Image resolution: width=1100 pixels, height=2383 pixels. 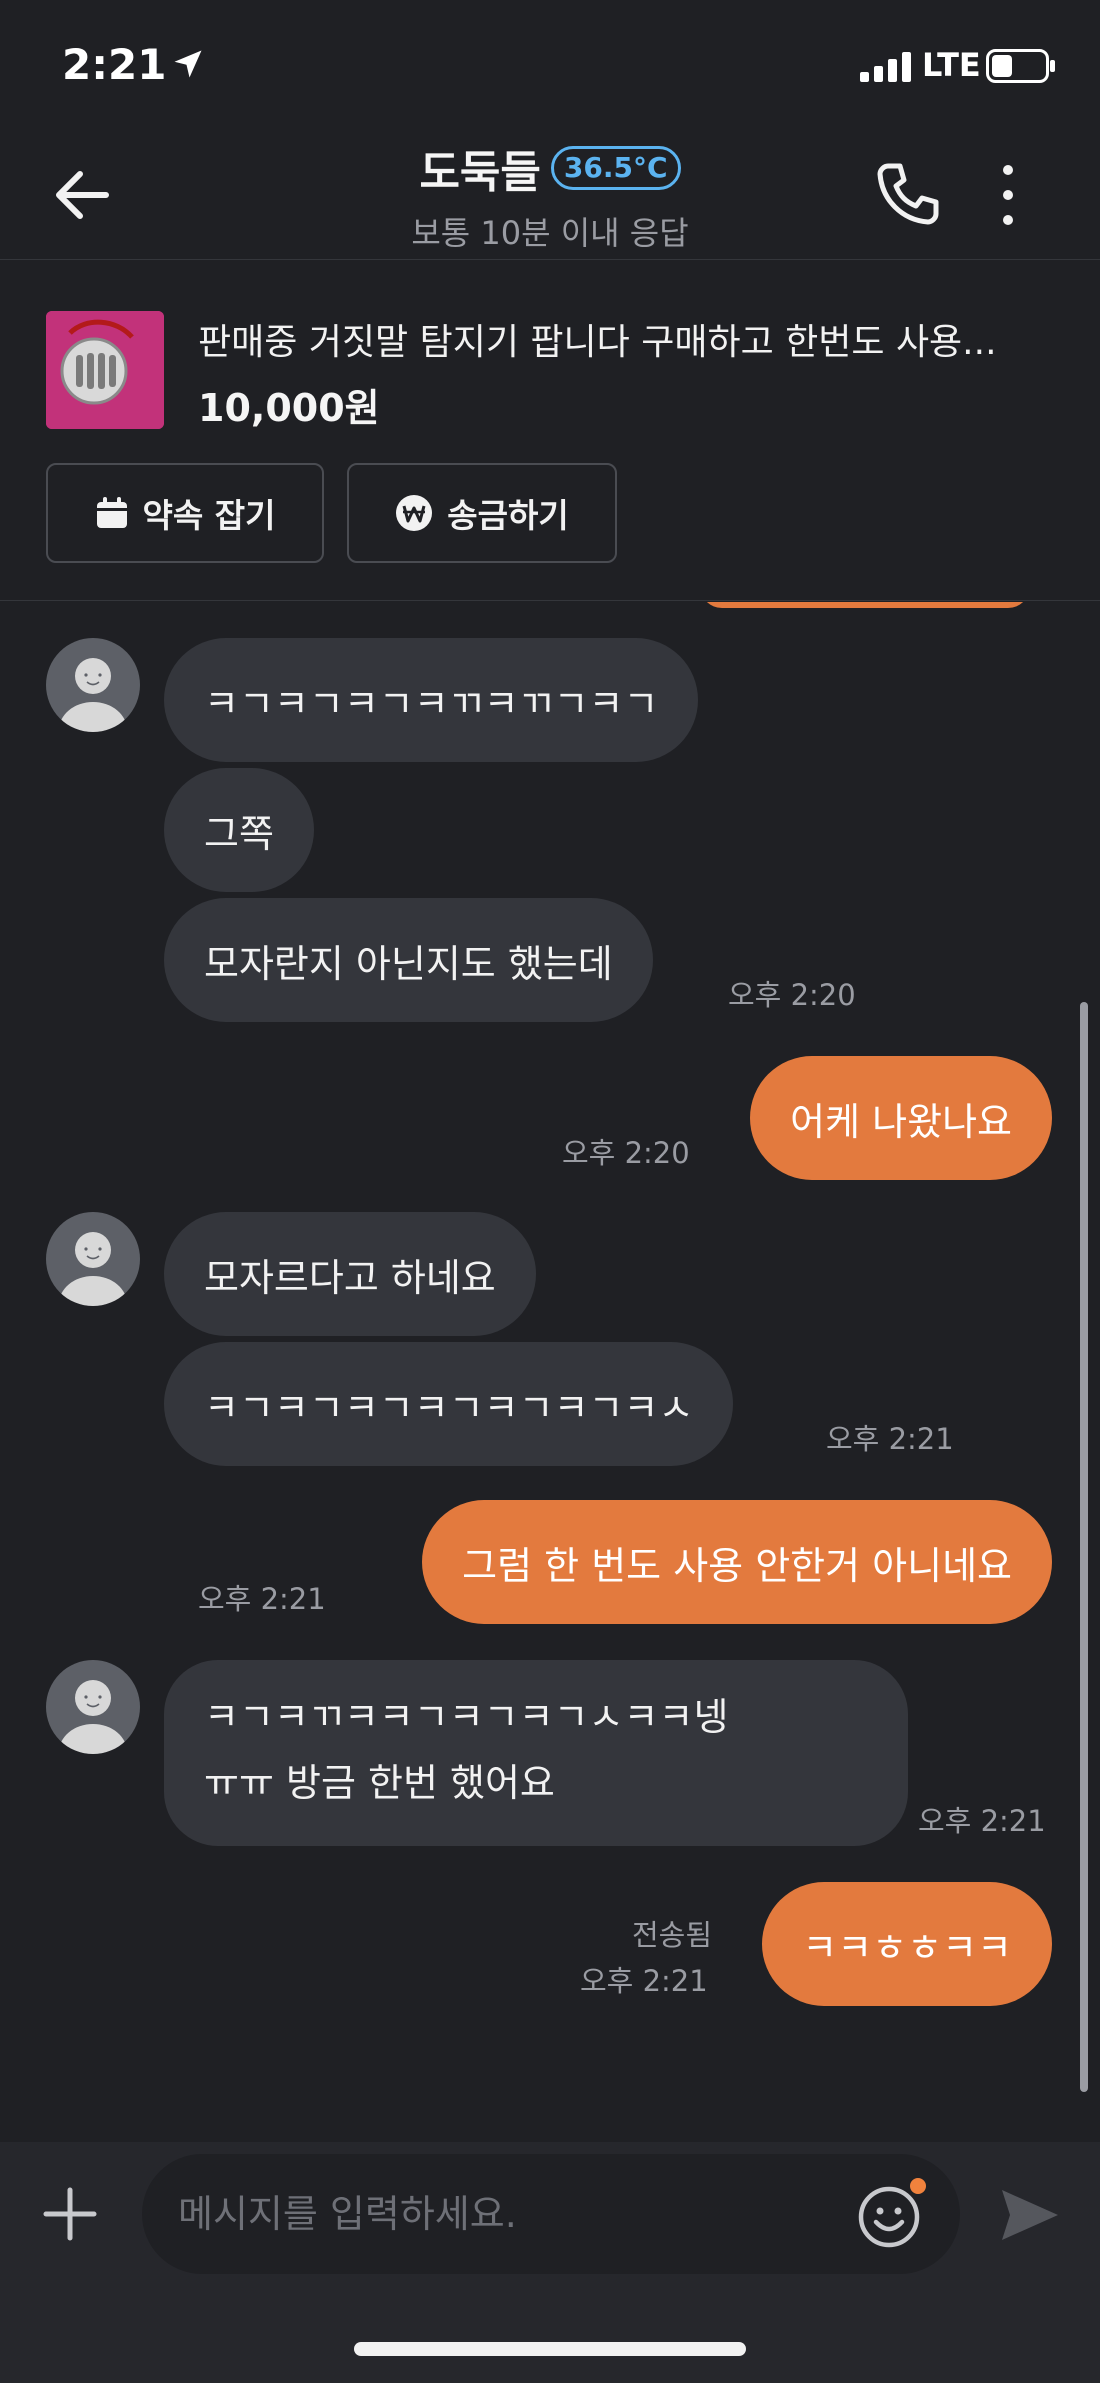 What do you see at coordinates (350, 1274) in the screenshot?
I see `incoming-message: 모자르다고 하네요` at bounding box center [350, 1274].